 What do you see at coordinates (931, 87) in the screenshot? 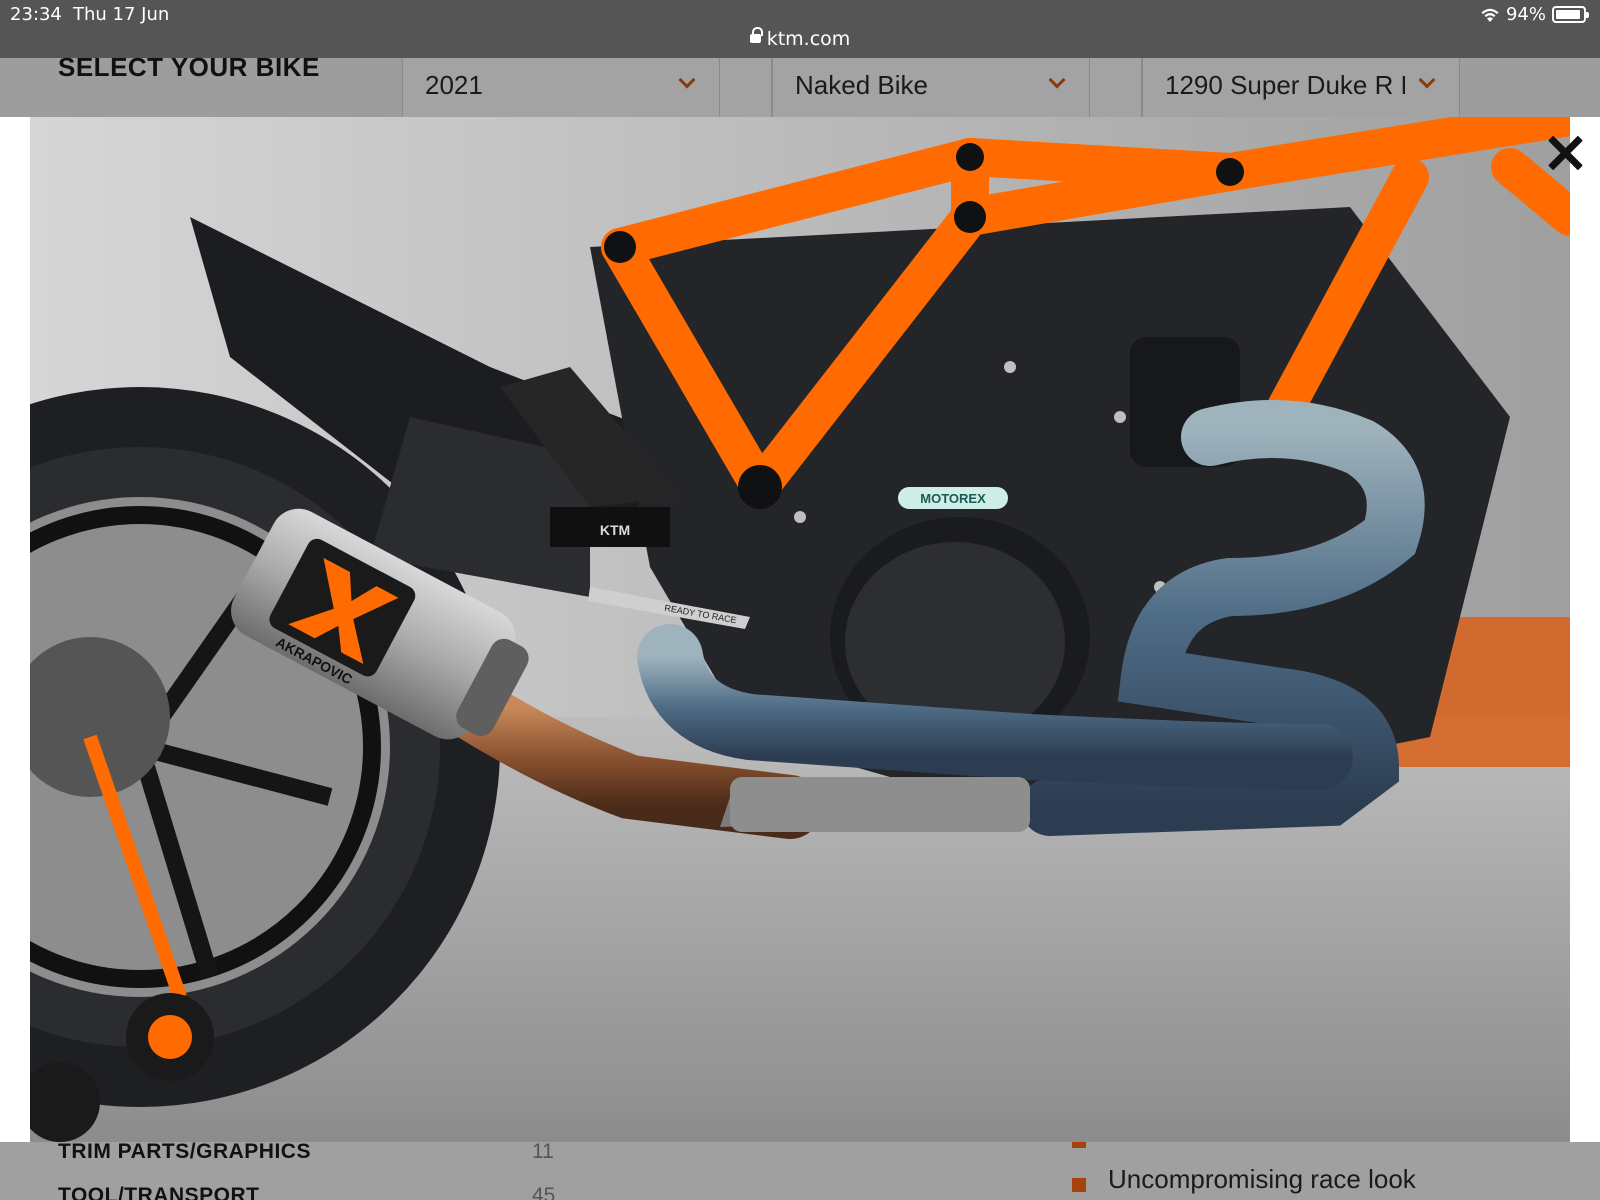
I see `category-select: Naked Bike` at bounding box center [931, 87].